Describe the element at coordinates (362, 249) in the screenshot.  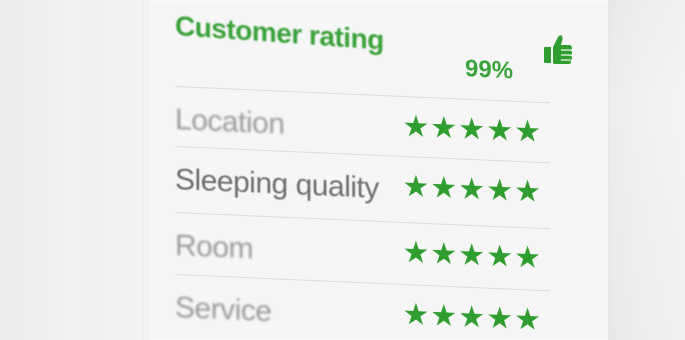
I see `rating-row-room: Room ★★★★★` at that location.